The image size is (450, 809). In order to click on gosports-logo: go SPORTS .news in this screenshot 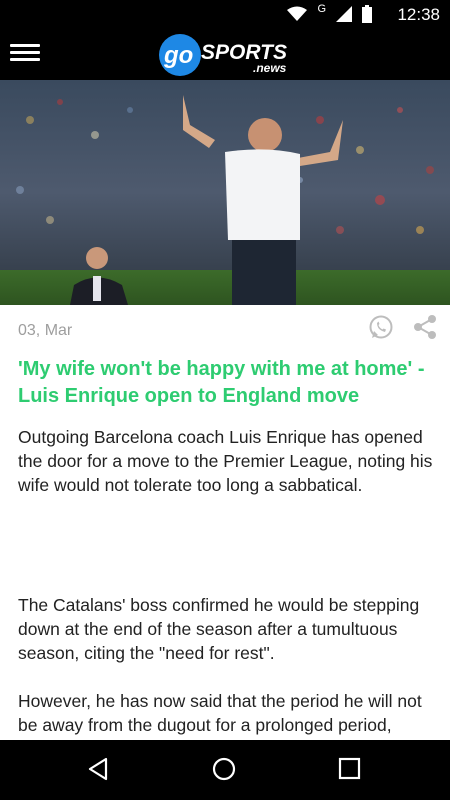, I will do `click(228, 55)`.